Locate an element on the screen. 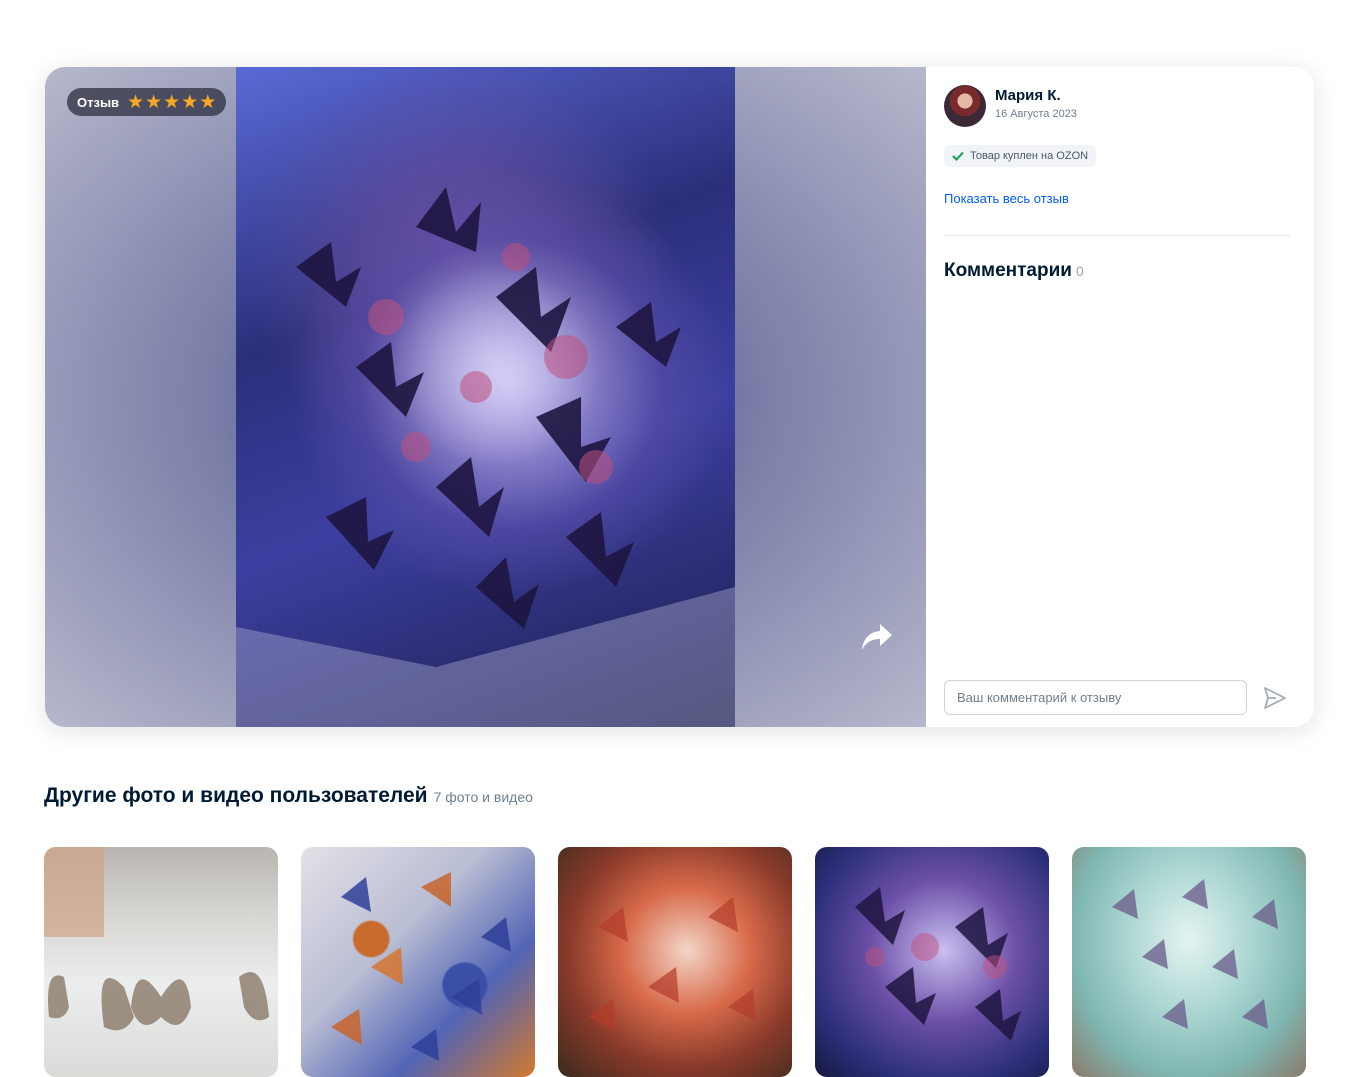 This screenshot has width=1360, height=1077. gallery-count: 7 фото и видео is located at coordinates (483, 797).